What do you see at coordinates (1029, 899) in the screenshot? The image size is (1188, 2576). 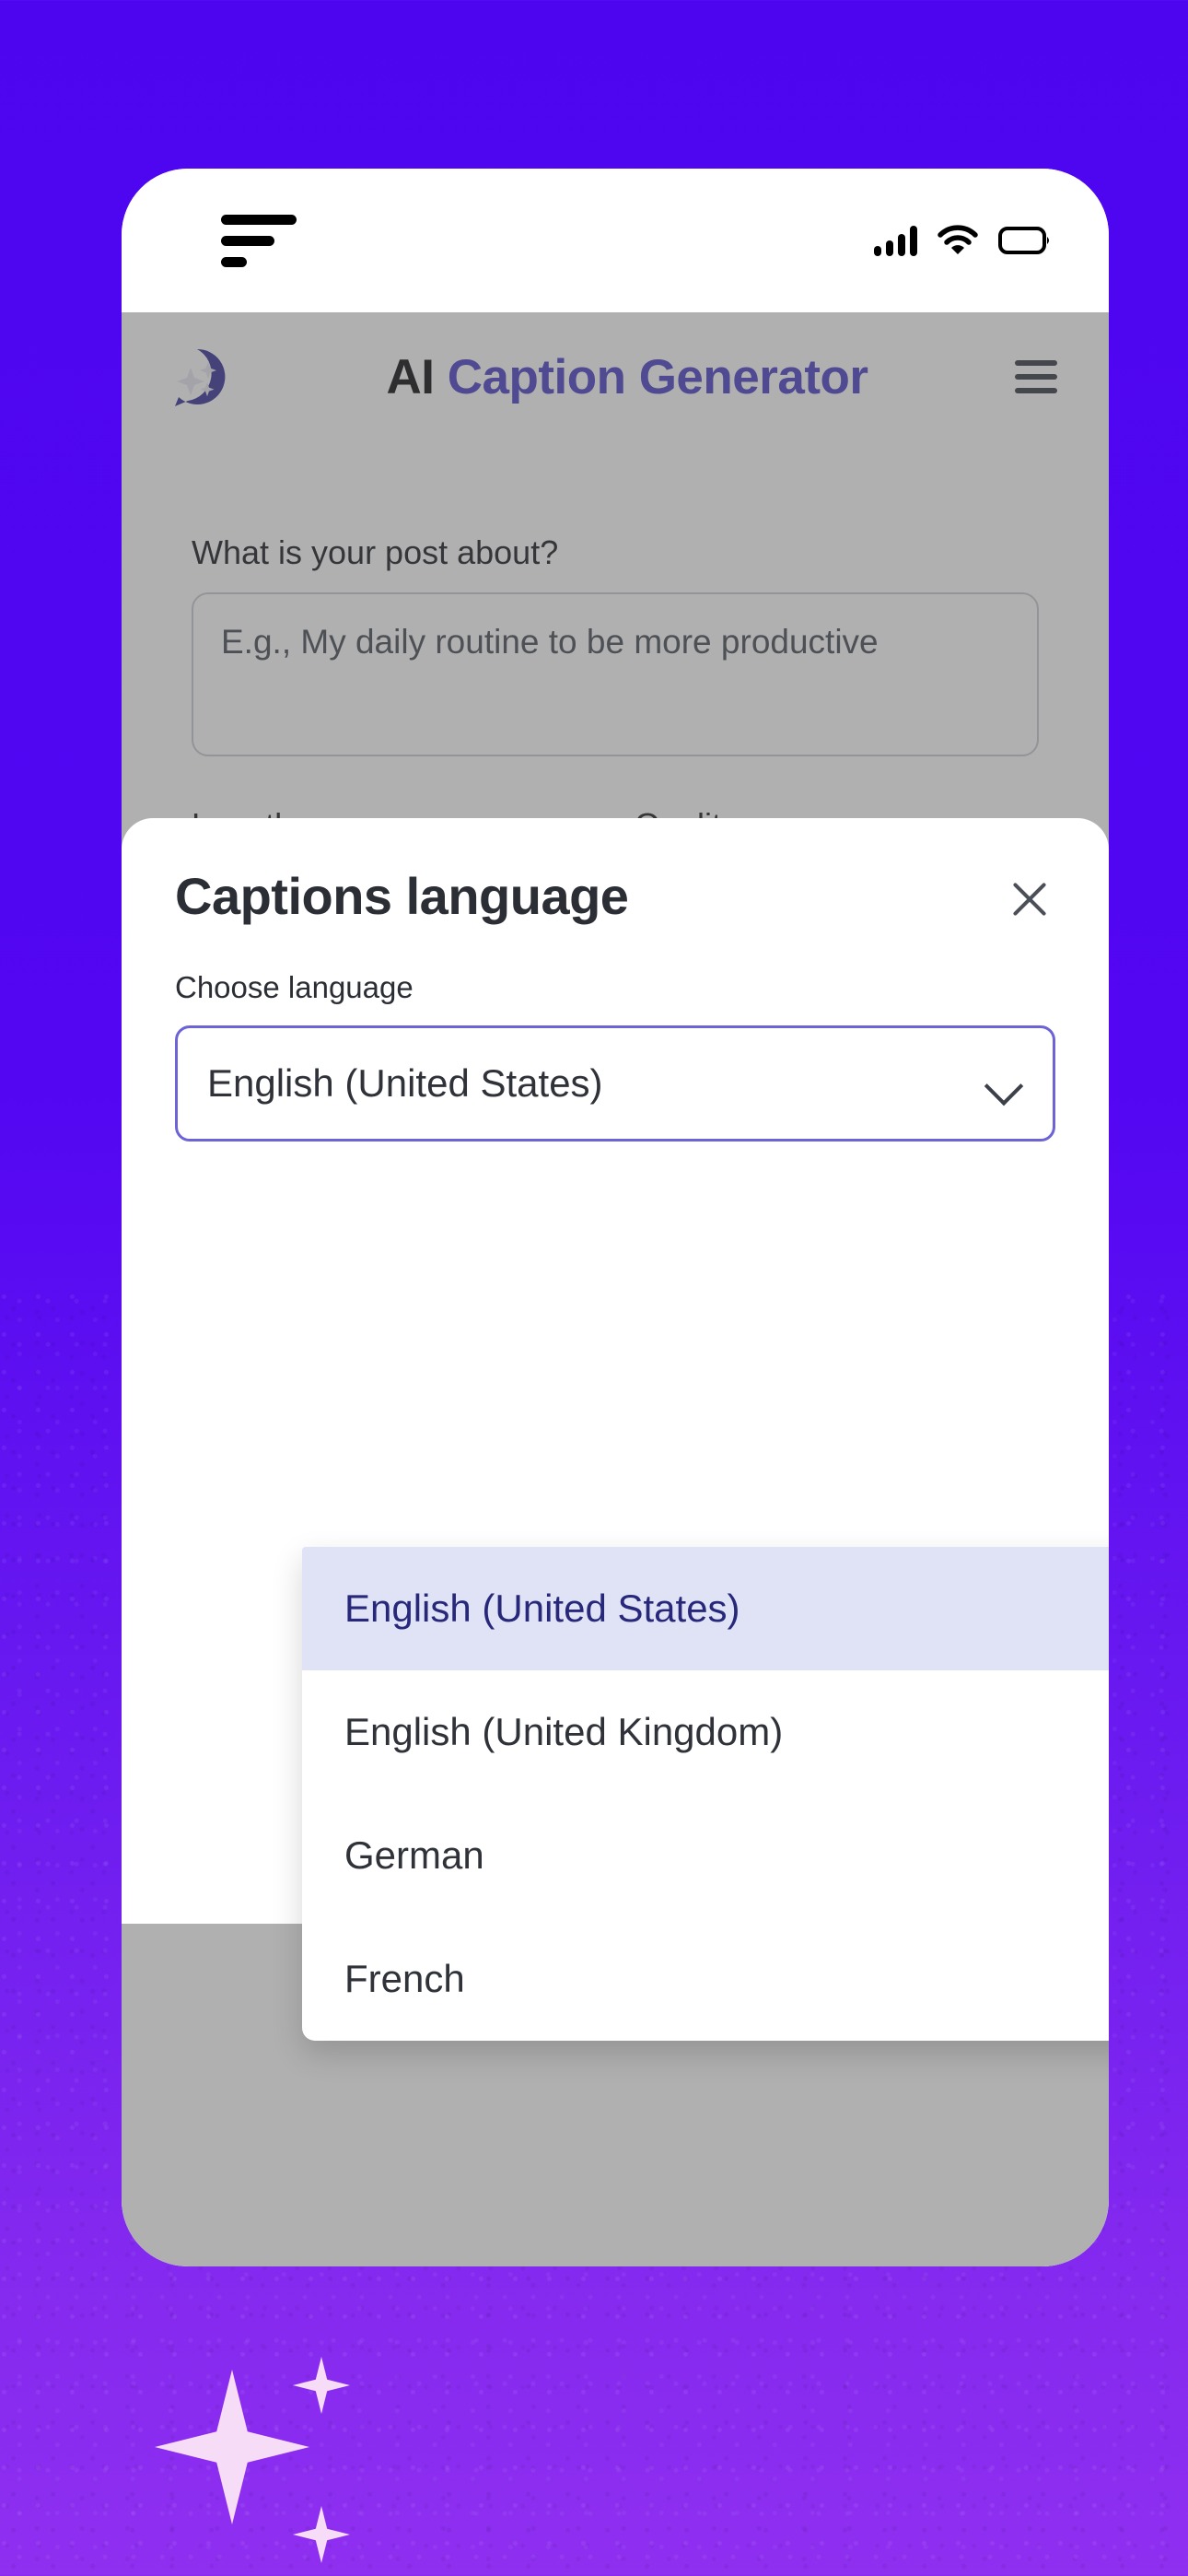 I see `close-icon` at bounding box center [1029, 899].